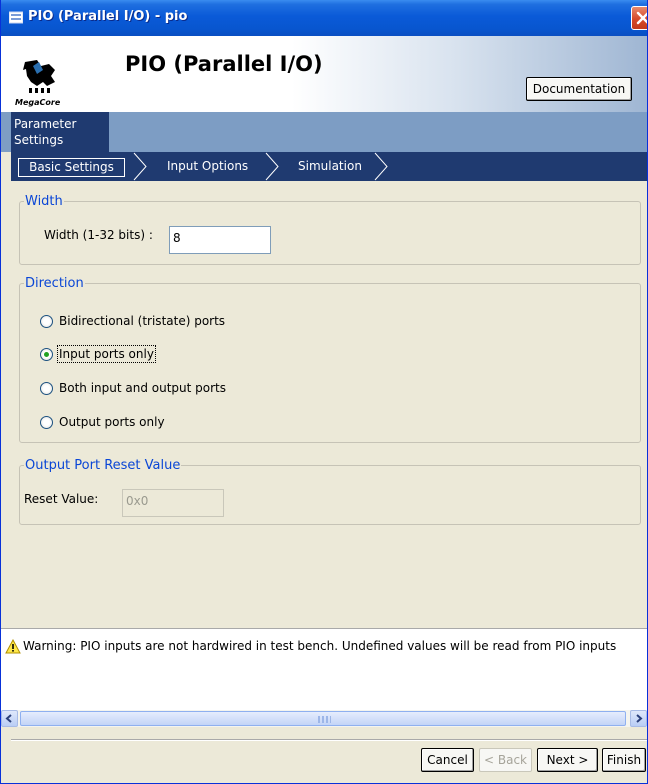 The image size is (648, 784). I want to click on settings-breadcrumb: Basic Settings Input Options Simulation, so click(329, 166).